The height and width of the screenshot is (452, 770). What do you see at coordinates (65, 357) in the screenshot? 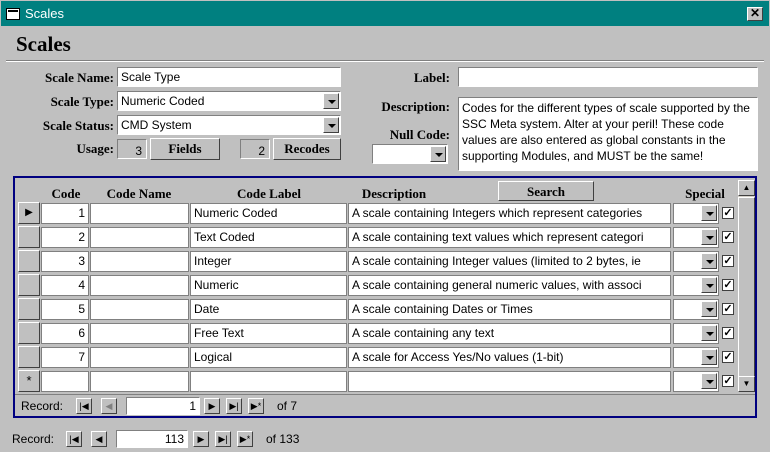
I see `code-cell: 7` at bounding box center [65, 357].